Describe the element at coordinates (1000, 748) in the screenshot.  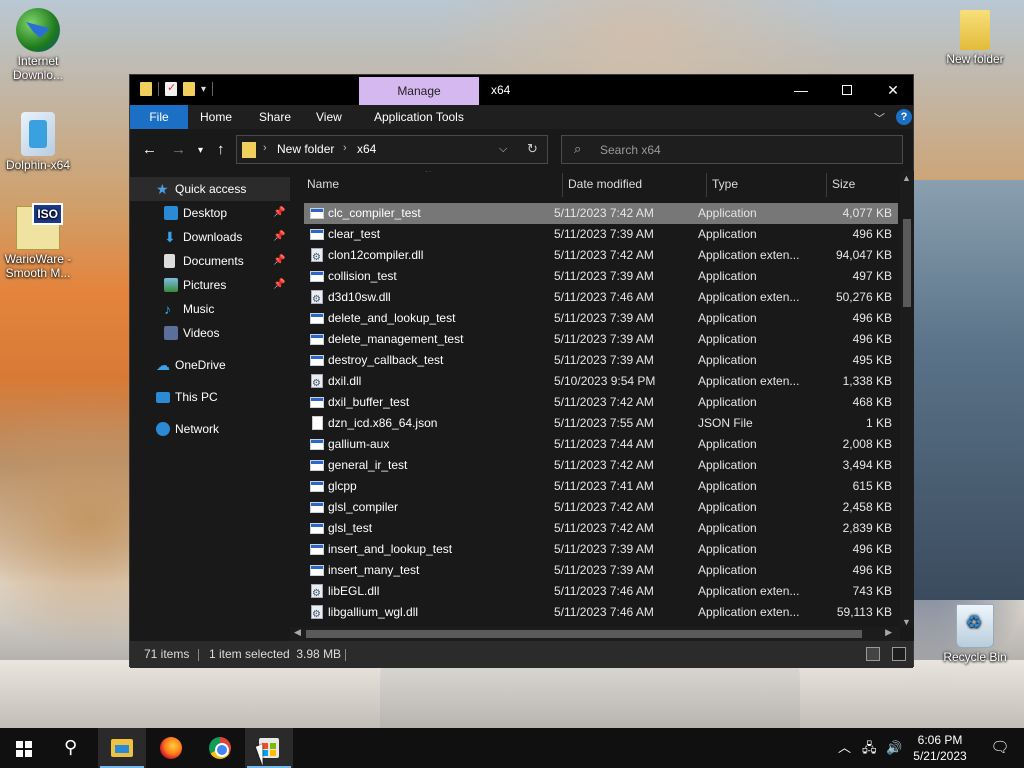
I see `action-center-icon: 🗨` at that location.